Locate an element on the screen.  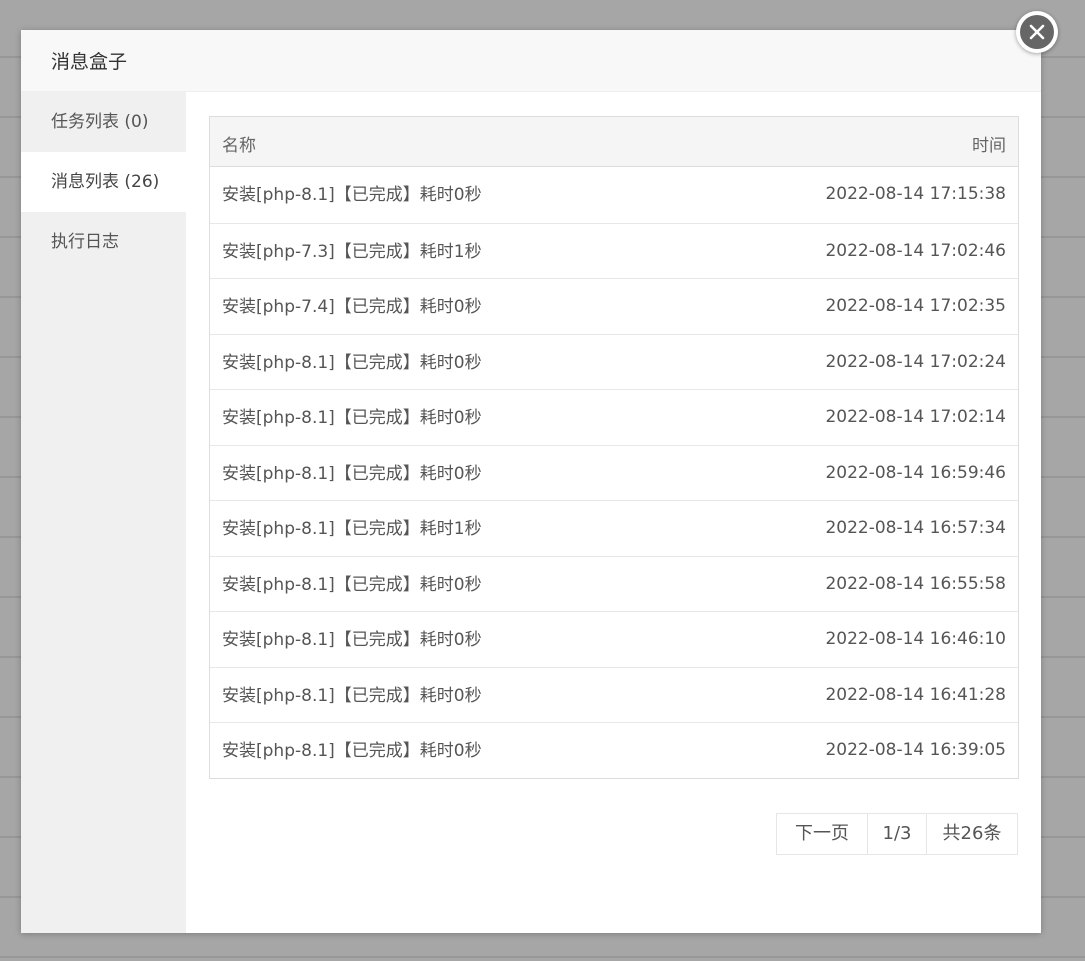
table-row: 安装[php-8.1]【已完成】耗时0秒 2022-08-14 16:46:10 is located at coordinates (614, 639).